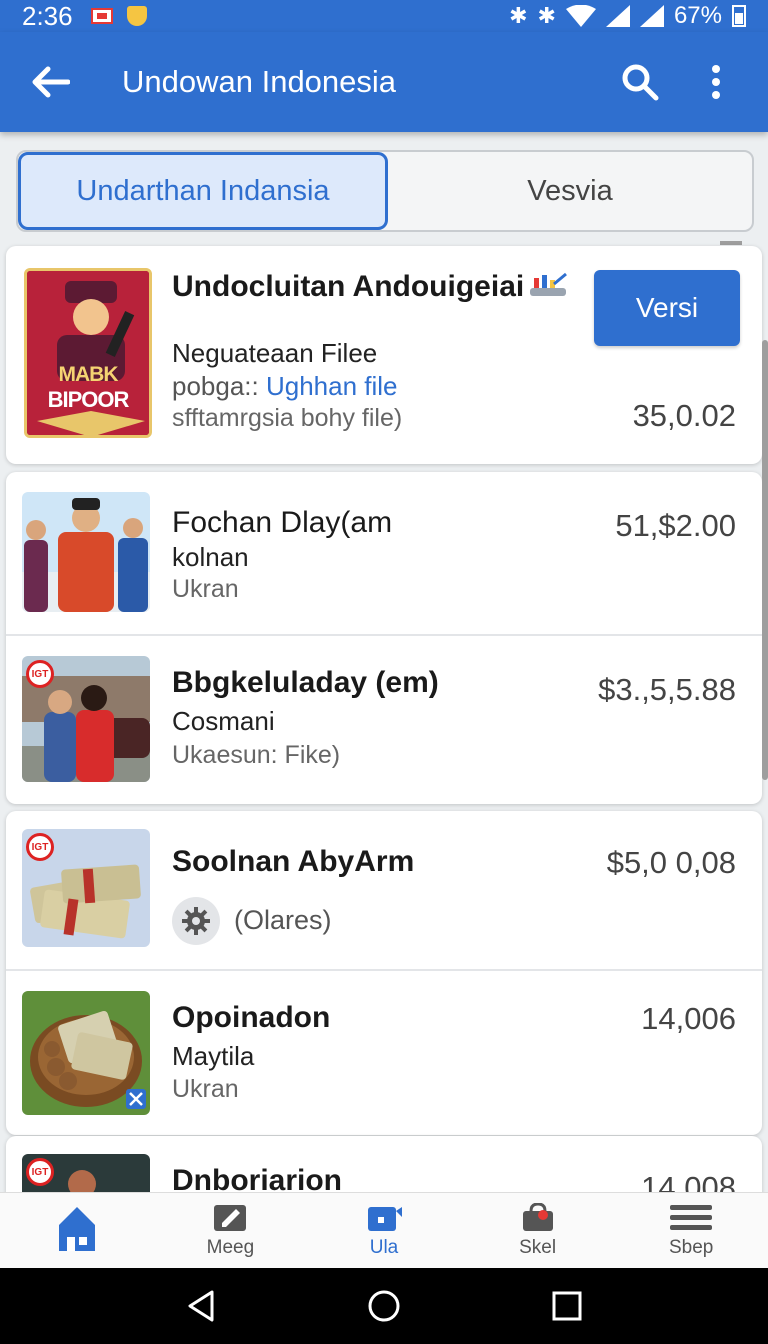  I want to click on square-recents-icon, so click(567, 1306).